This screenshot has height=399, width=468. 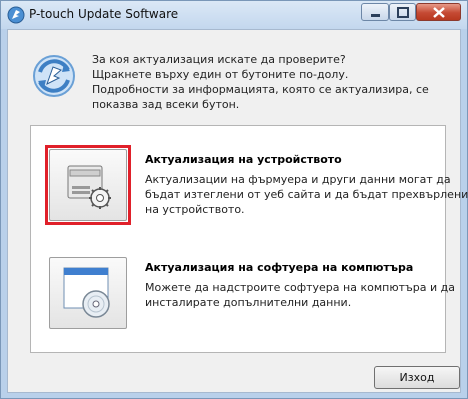 I want to click on intro-line: За коя актуализация искате да проверите?, so click(x=219, y=59).